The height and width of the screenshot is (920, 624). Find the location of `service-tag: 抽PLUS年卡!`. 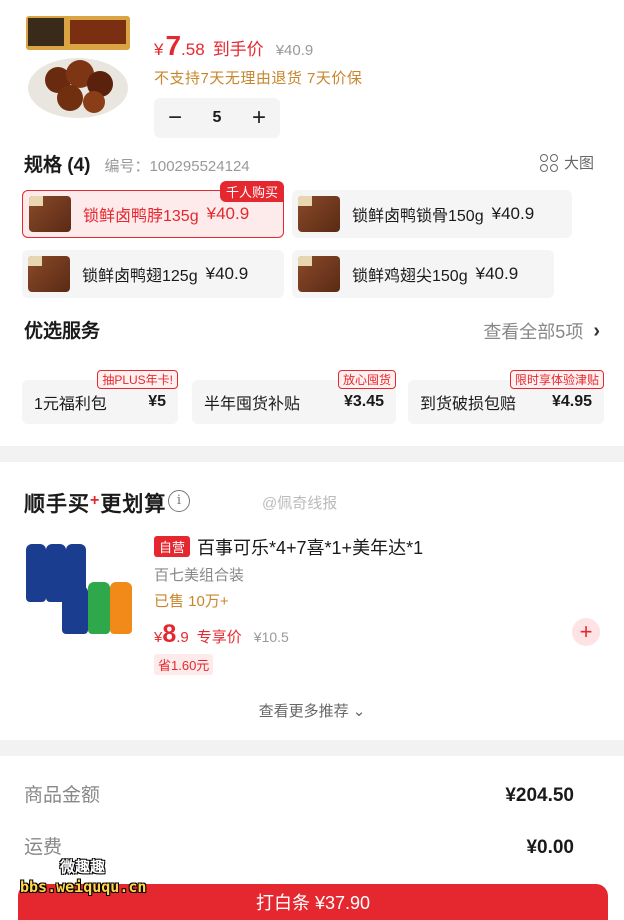

service-tag: 抽PLUS年卡! is located at coordinates (137, 379).